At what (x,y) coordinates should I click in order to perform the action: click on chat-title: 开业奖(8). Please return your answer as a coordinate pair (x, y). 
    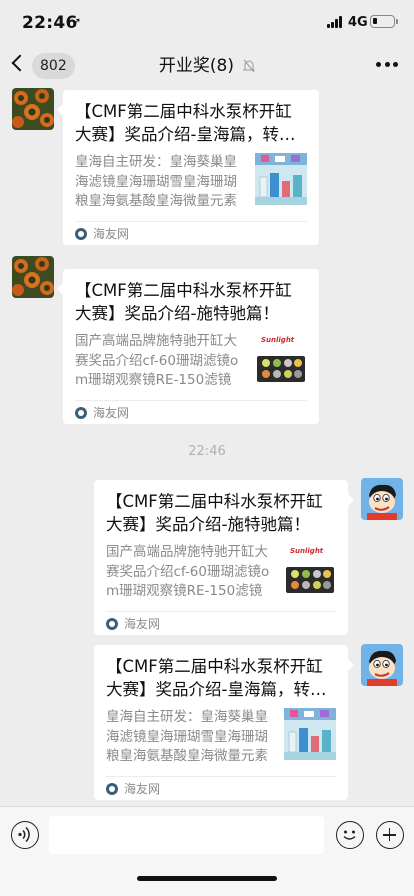
    Looking at the image, I should click on (196, 66).